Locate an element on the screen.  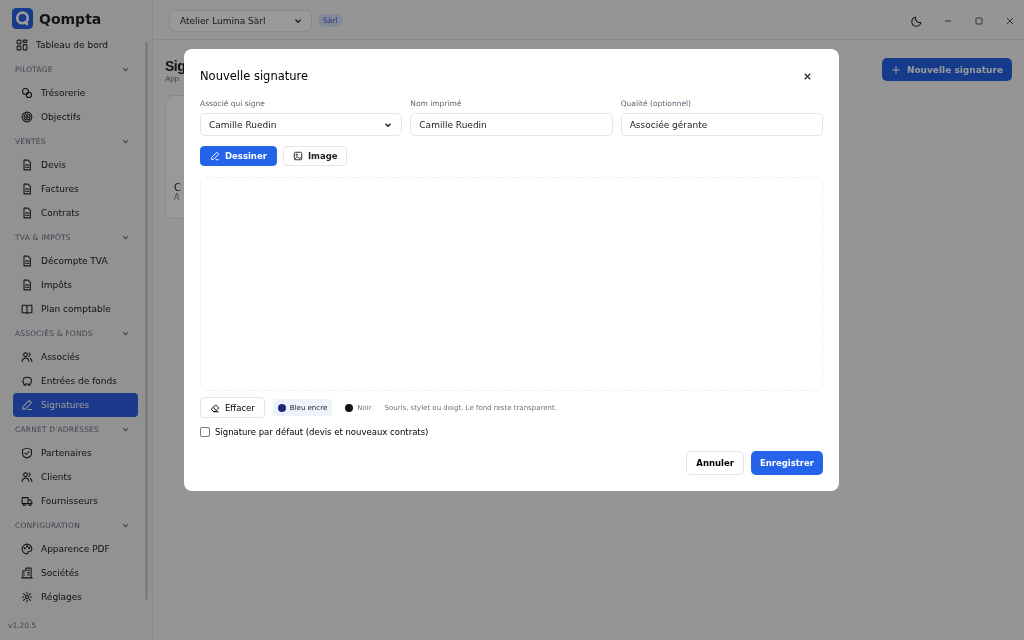
sidebar-item: Décompte TVA is located at coordinates (75, 261).